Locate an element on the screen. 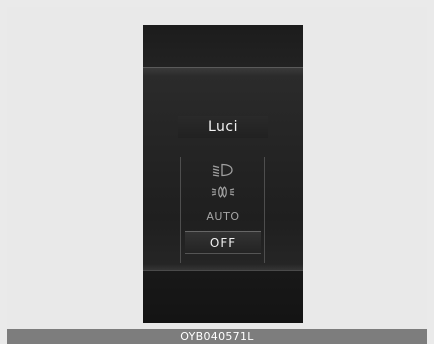 This screenshot has height=344, width=434. option-off-label: OFF is located at coordinates (223, 242).